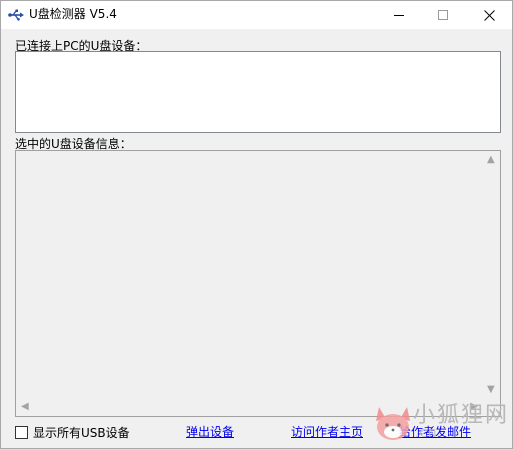 The image size is (513, 450). Describe the element at coordinates (461, 415) in the screenshot. I see `watermark-text: 小狐狸网` at that location.